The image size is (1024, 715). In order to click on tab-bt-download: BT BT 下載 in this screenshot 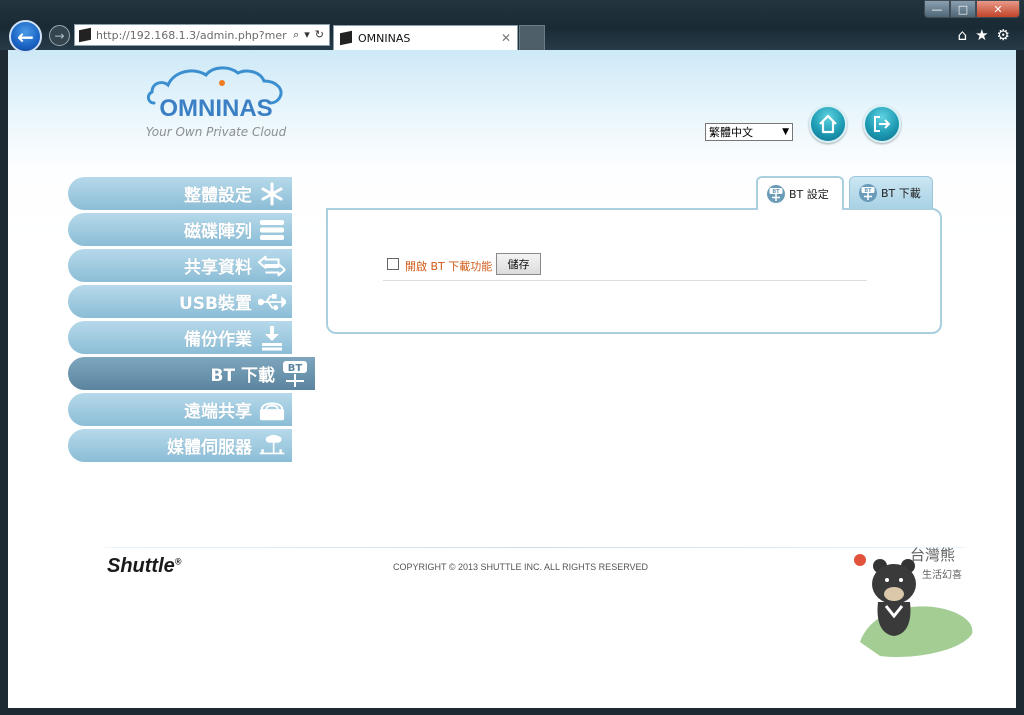, I will do `click(891, 192)`.